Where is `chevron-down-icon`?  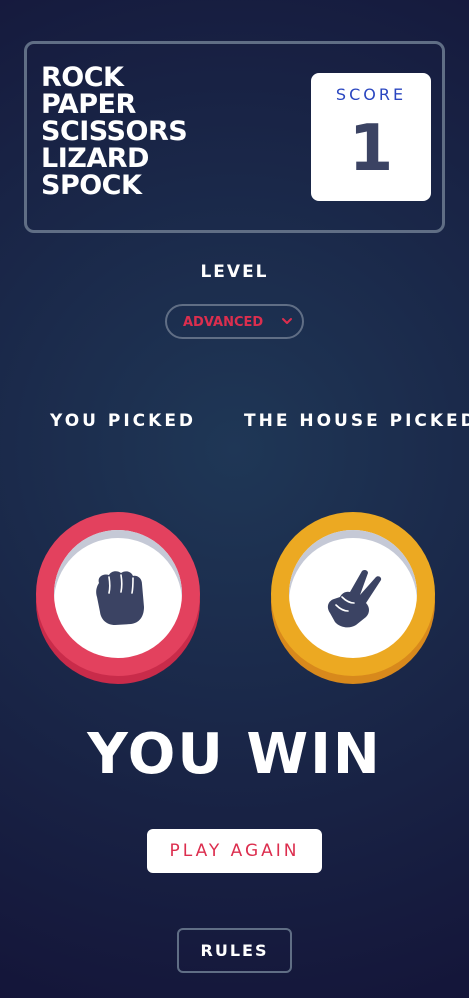
chevron-down-icon is located at coordinates (287, 321).